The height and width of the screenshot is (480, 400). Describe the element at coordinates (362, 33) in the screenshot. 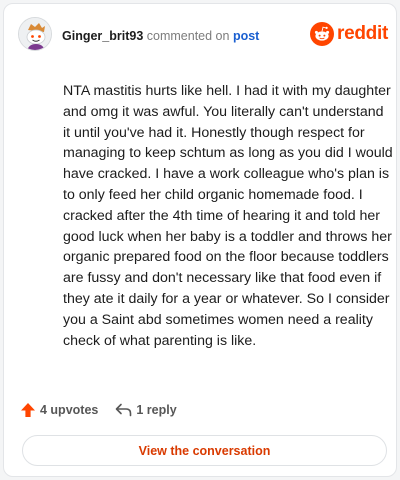

I see `brand-name: reddit` at that location.